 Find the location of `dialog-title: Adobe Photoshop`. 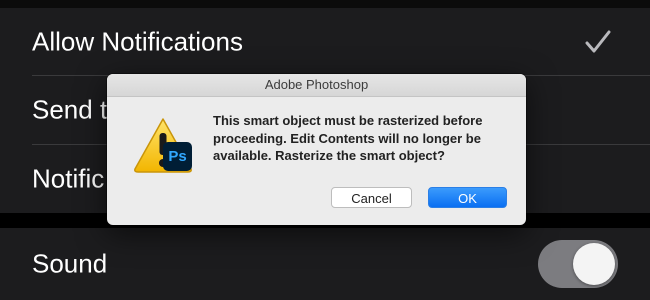

dialog-title: Adobe Photoshop is located at coordinates (316, 85).